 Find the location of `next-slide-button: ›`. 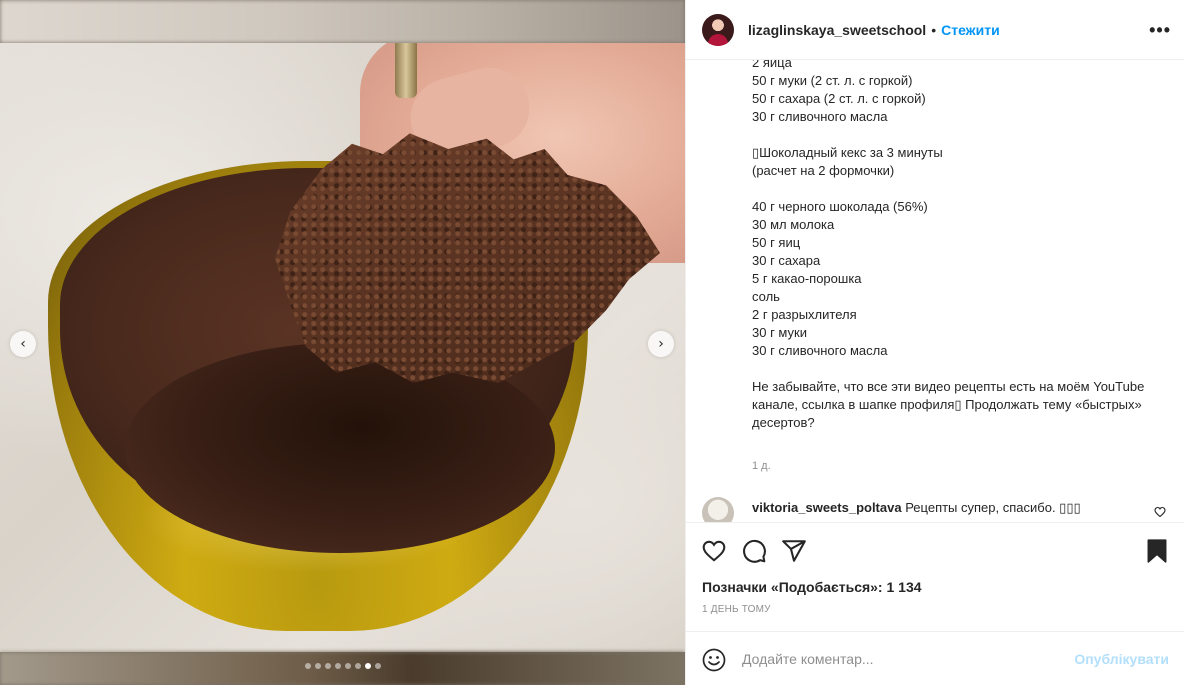

next-slide-button: › is located at coordinates (661, 344).